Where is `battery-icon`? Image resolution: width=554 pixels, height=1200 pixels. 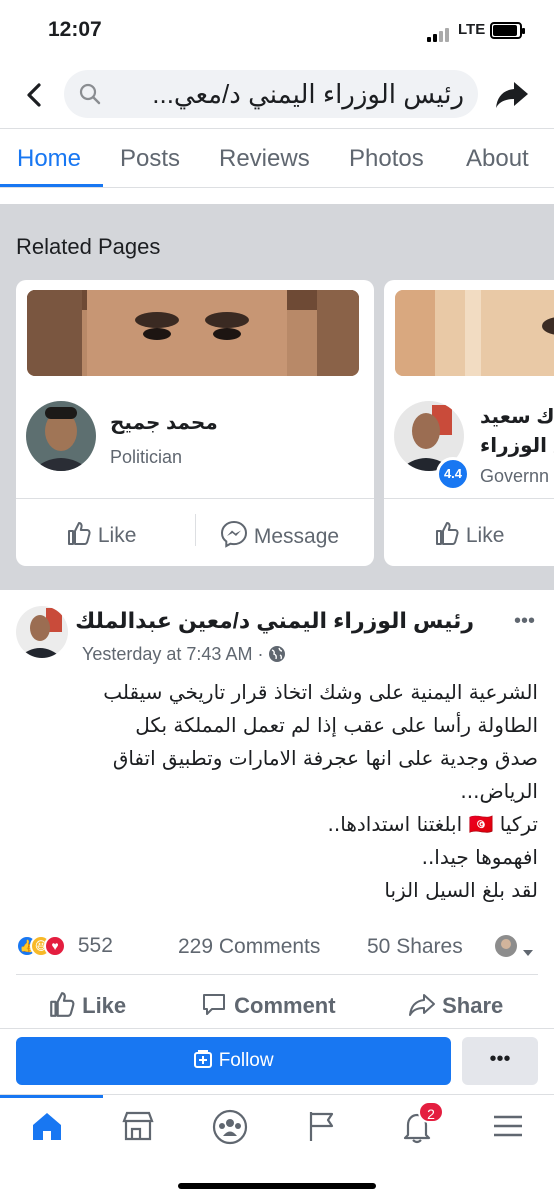
battery-icon is located at coordinates (507, 30).